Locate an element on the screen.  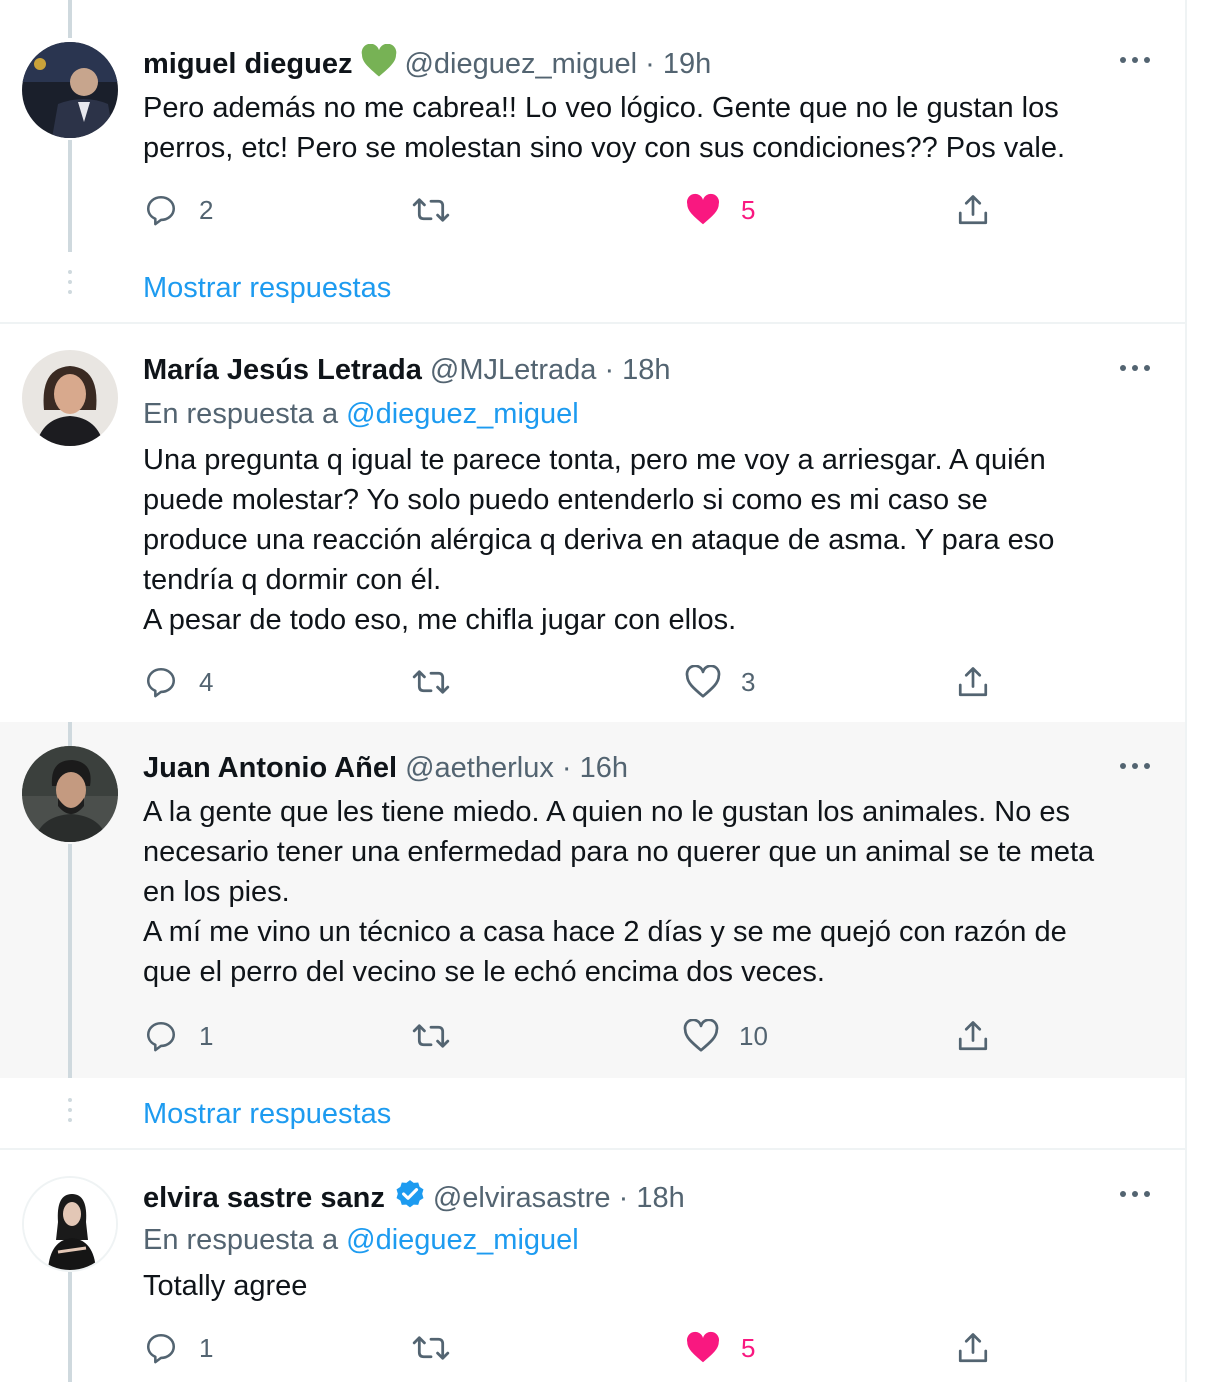
tweet-text-line: en los pies. is located at coordinates (216, 892).